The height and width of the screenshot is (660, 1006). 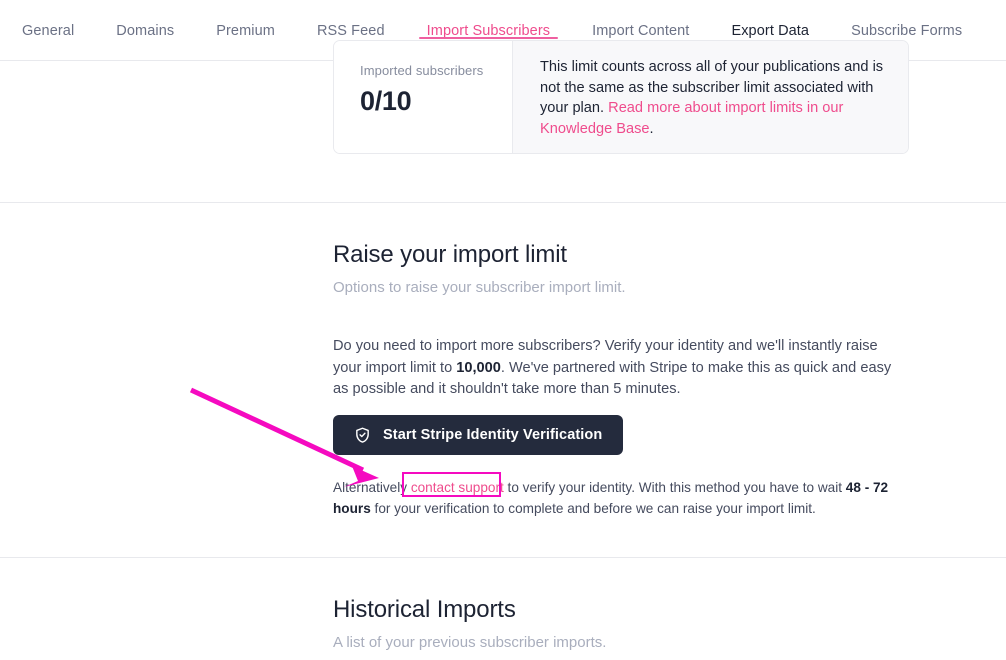 What do you see at coordinates (423, 97) in the screenshot?
I see `imported-subscribers-panel: Imported subscribers 0/10` at bounding box center [423, 97].